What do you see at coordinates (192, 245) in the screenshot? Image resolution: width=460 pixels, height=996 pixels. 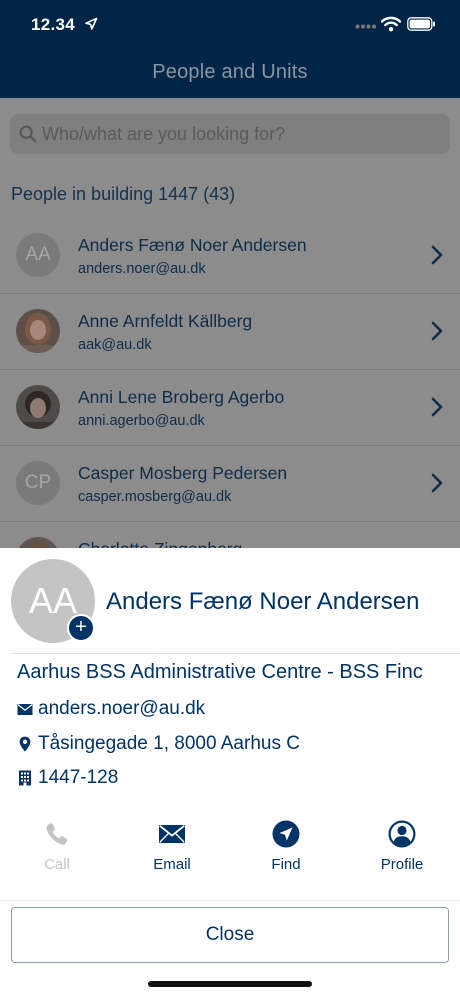 I see `person-name: Anders Fænø Noer Andersen` at bounding box center [192, 245].